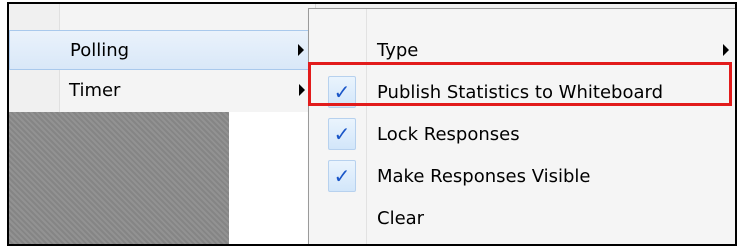  I want to click on menu-item-timer: Timer, so click(162, 90).